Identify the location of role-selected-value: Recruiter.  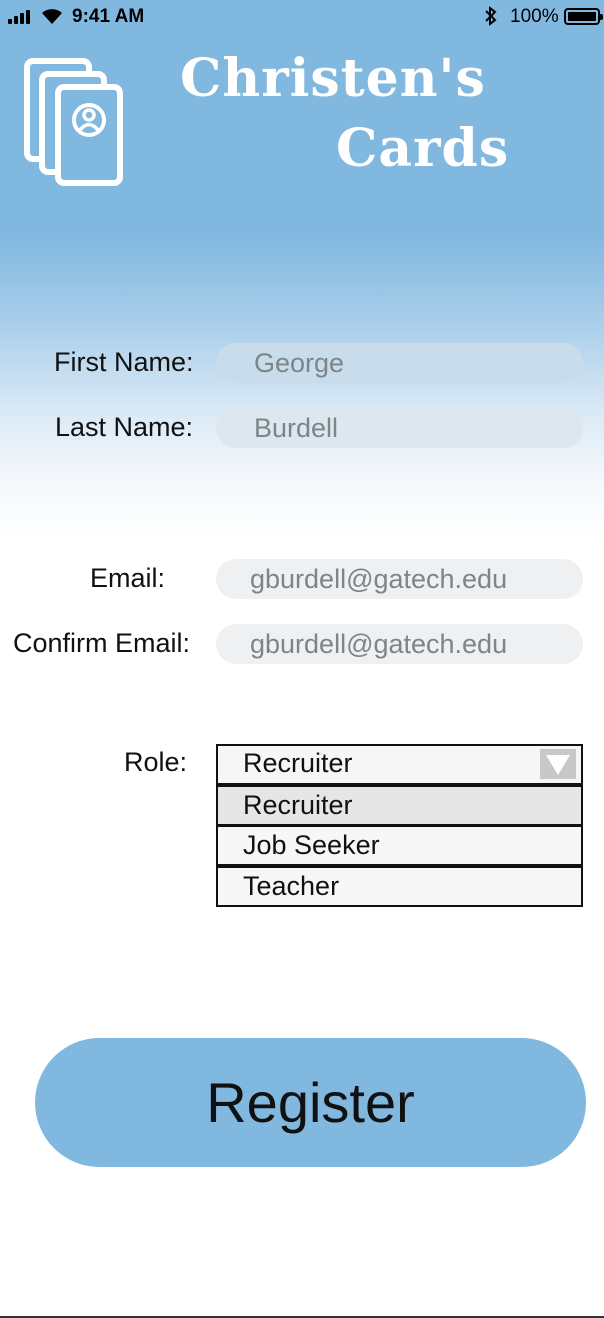
(298, 763).